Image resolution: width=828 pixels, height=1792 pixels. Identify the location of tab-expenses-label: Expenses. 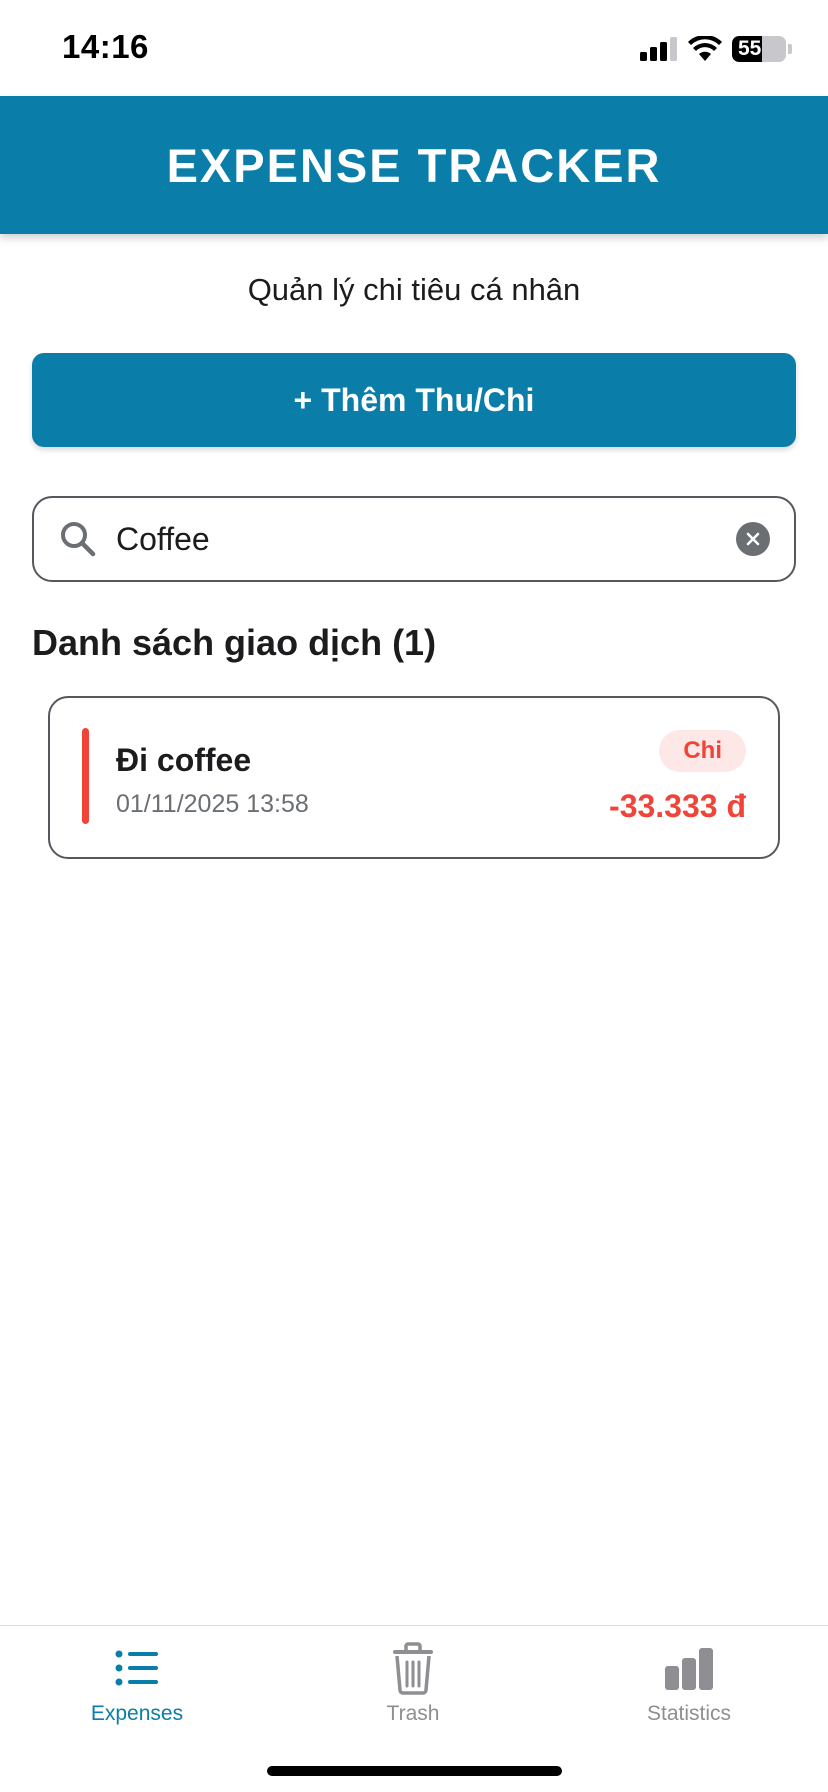
(137, 1713).